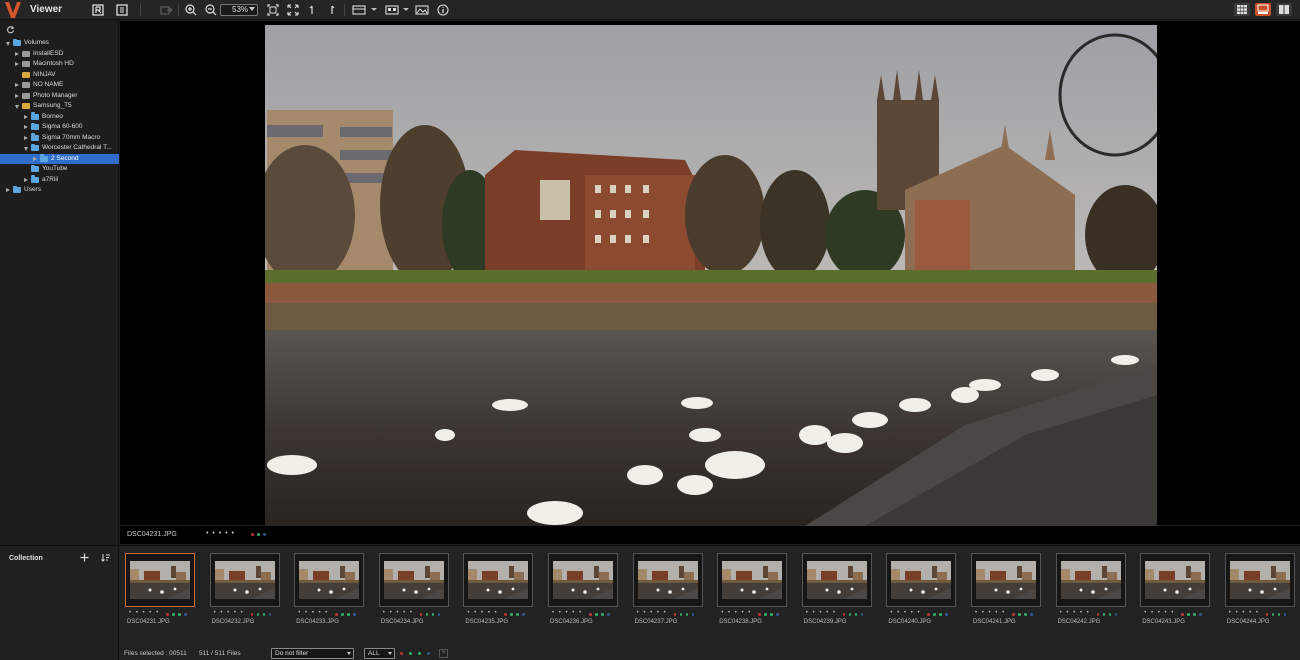 The image size is (1300, 660). Describe the element at coordinates (59, 96) in the screenshot. I see `tree-item: Photo Manager` at that location.